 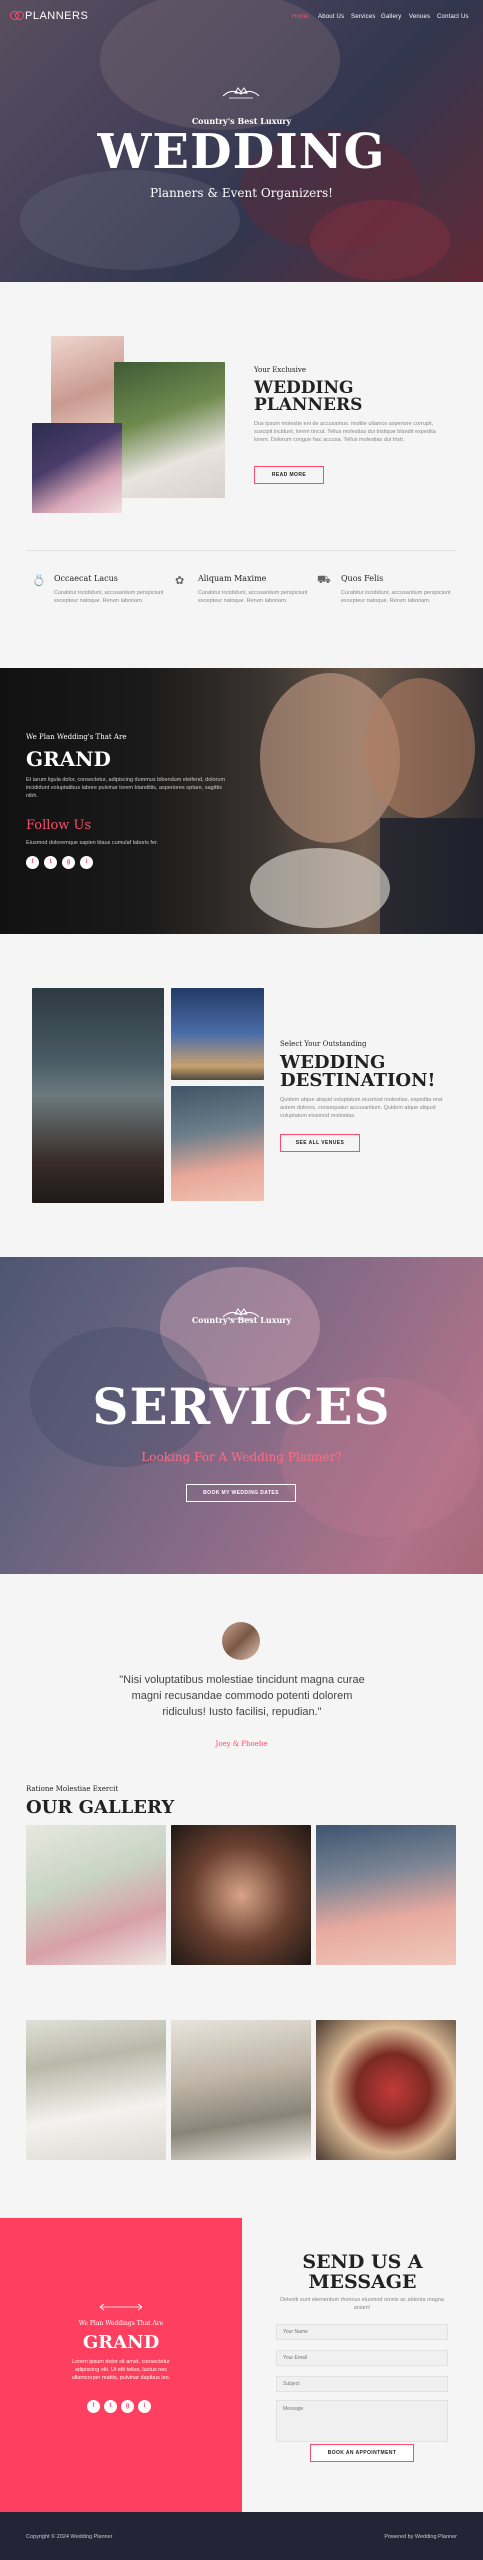 What do you see at coordinates (86, 578) in the screenshot?
I see `feature-title: Occaecat Lacus` at bounding box center [86, 578].